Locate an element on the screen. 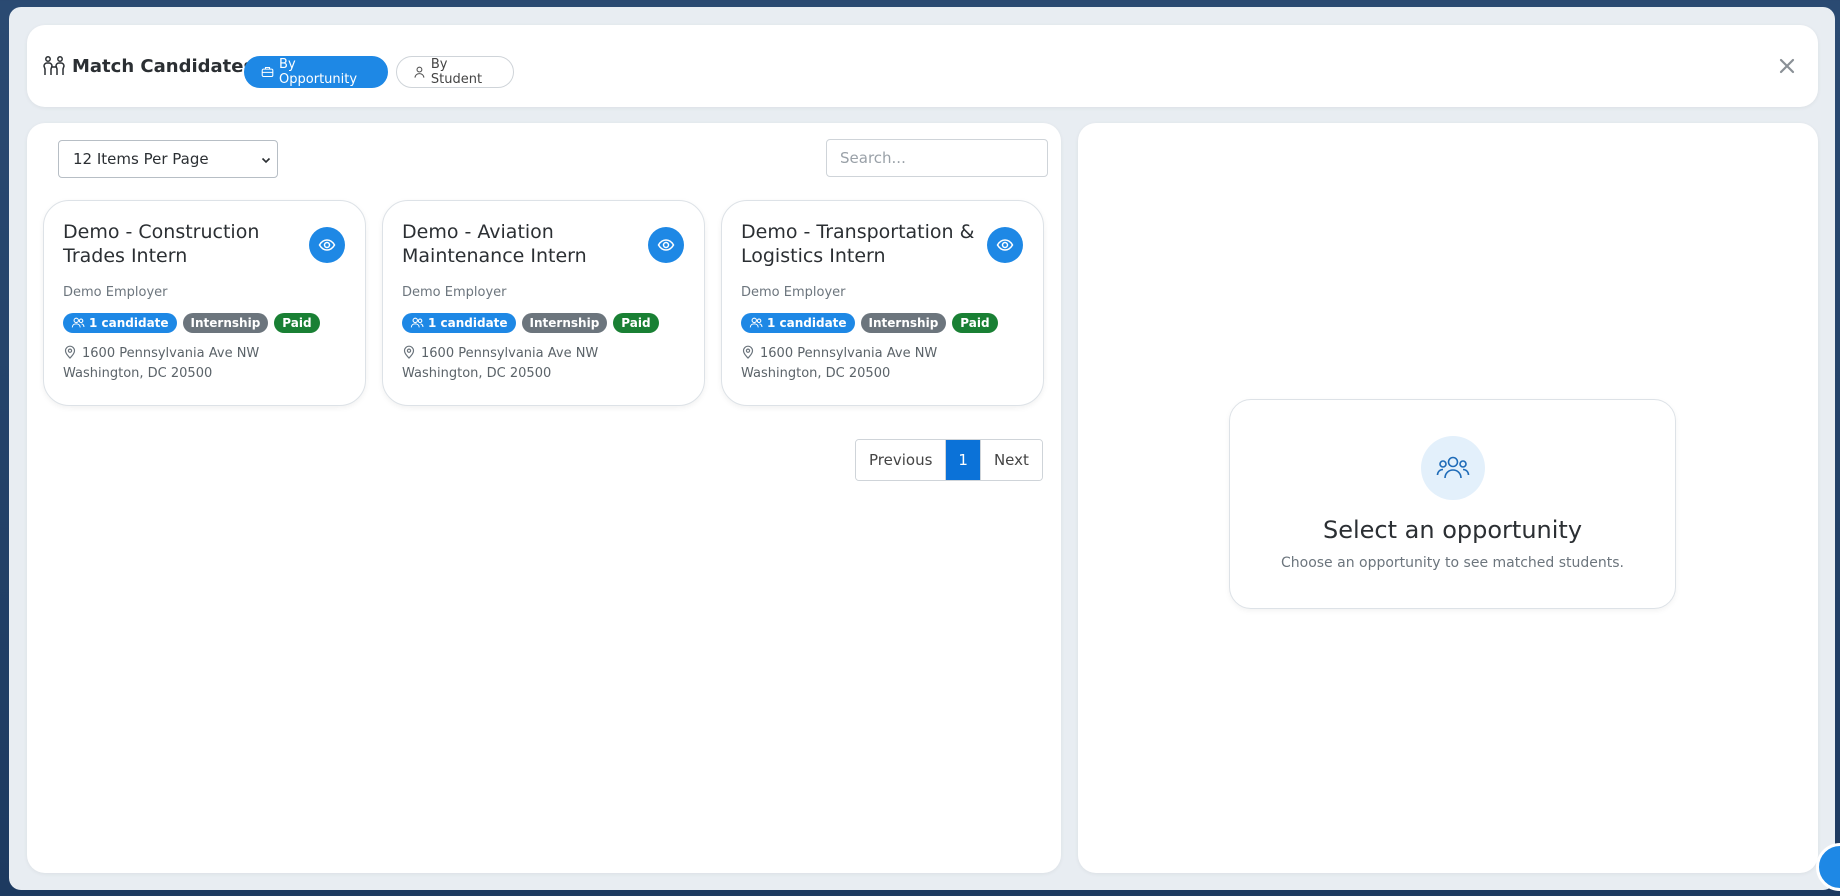  modal-title: Match Candidates is located at coordinates (148, 66).